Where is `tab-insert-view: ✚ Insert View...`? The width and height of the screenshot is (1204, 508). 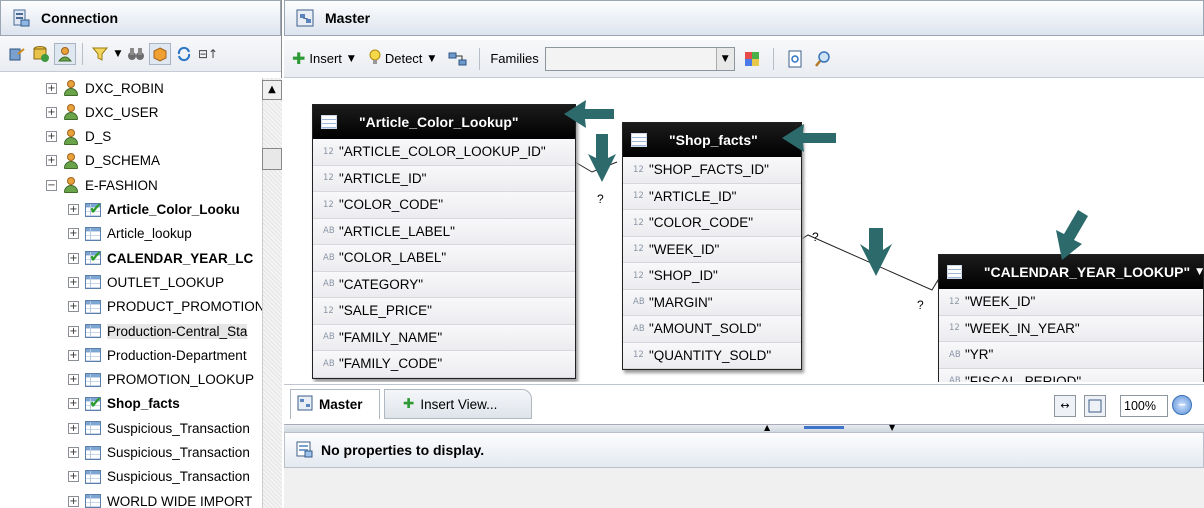
tab-insert-view: ✚ Insert View... is located at coordinates (458, 404).